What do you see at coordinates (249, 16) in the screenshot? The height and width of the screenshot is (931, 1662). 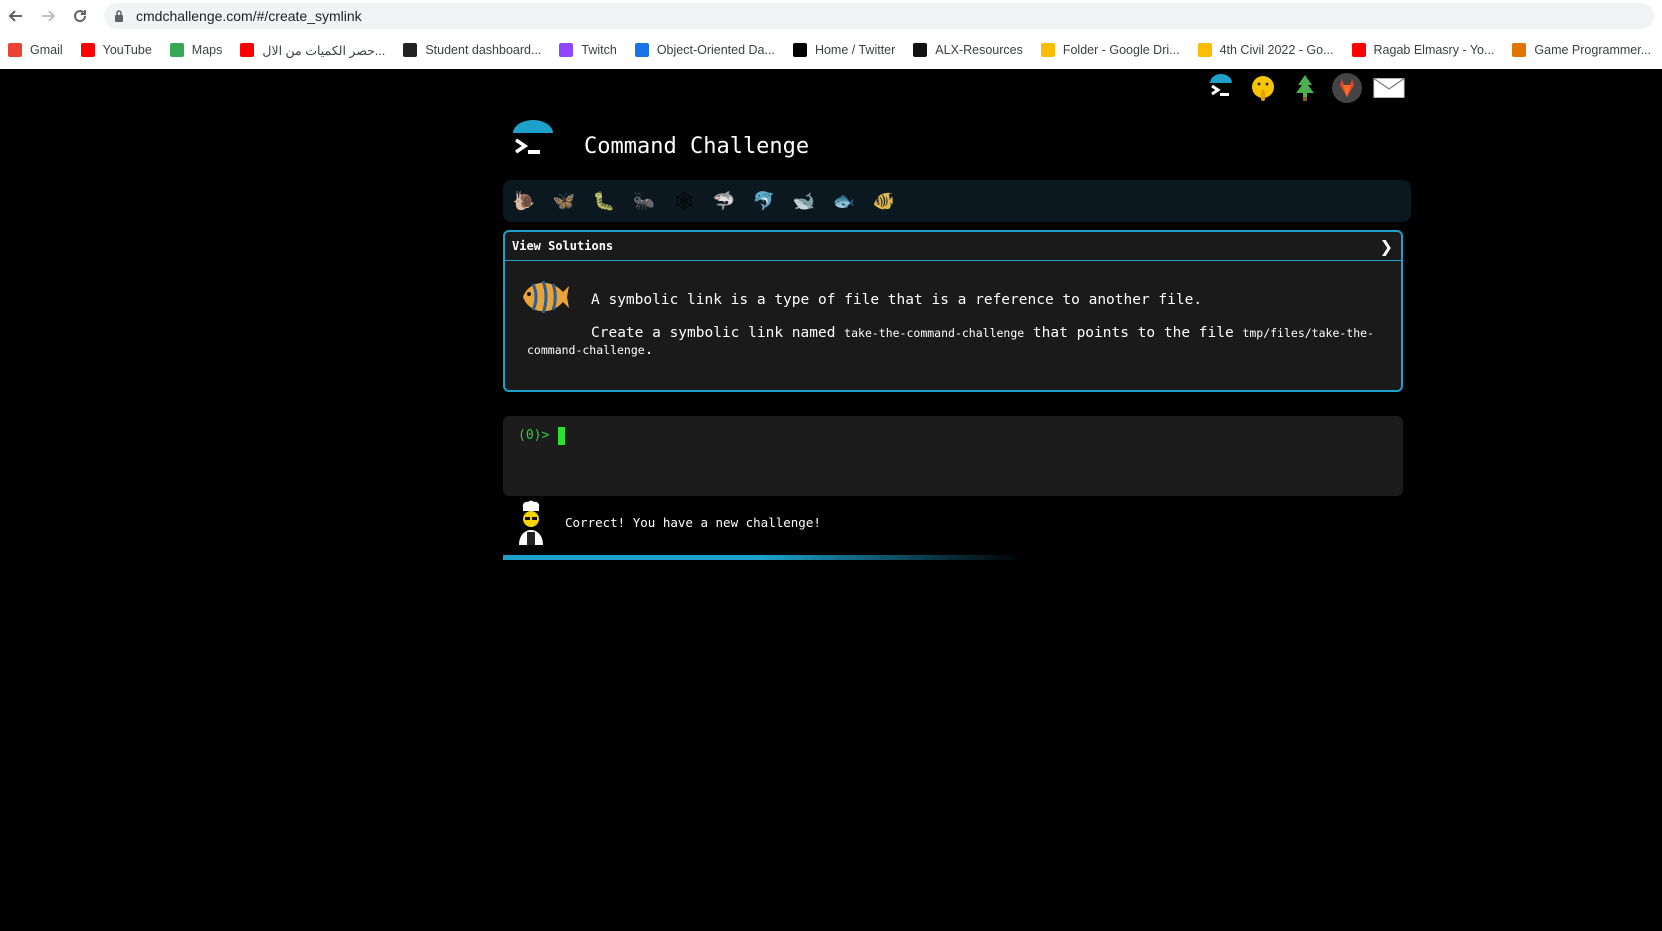 I see `url-text: cmdchallenge.com/#/create_symlink` at bounding box center [249, 16].